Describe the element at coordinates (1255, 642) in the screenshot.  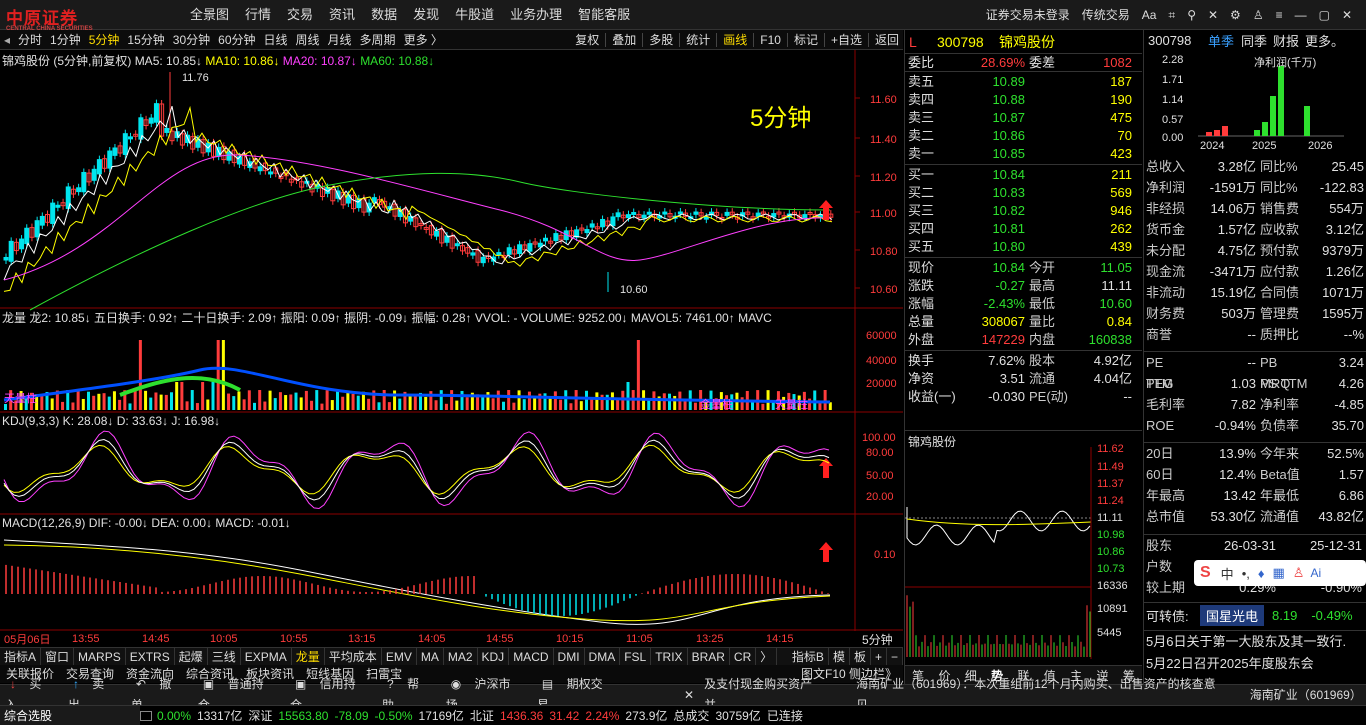
I see `news-item: 5月6日关于第一大股东及其一致行.` at that location.